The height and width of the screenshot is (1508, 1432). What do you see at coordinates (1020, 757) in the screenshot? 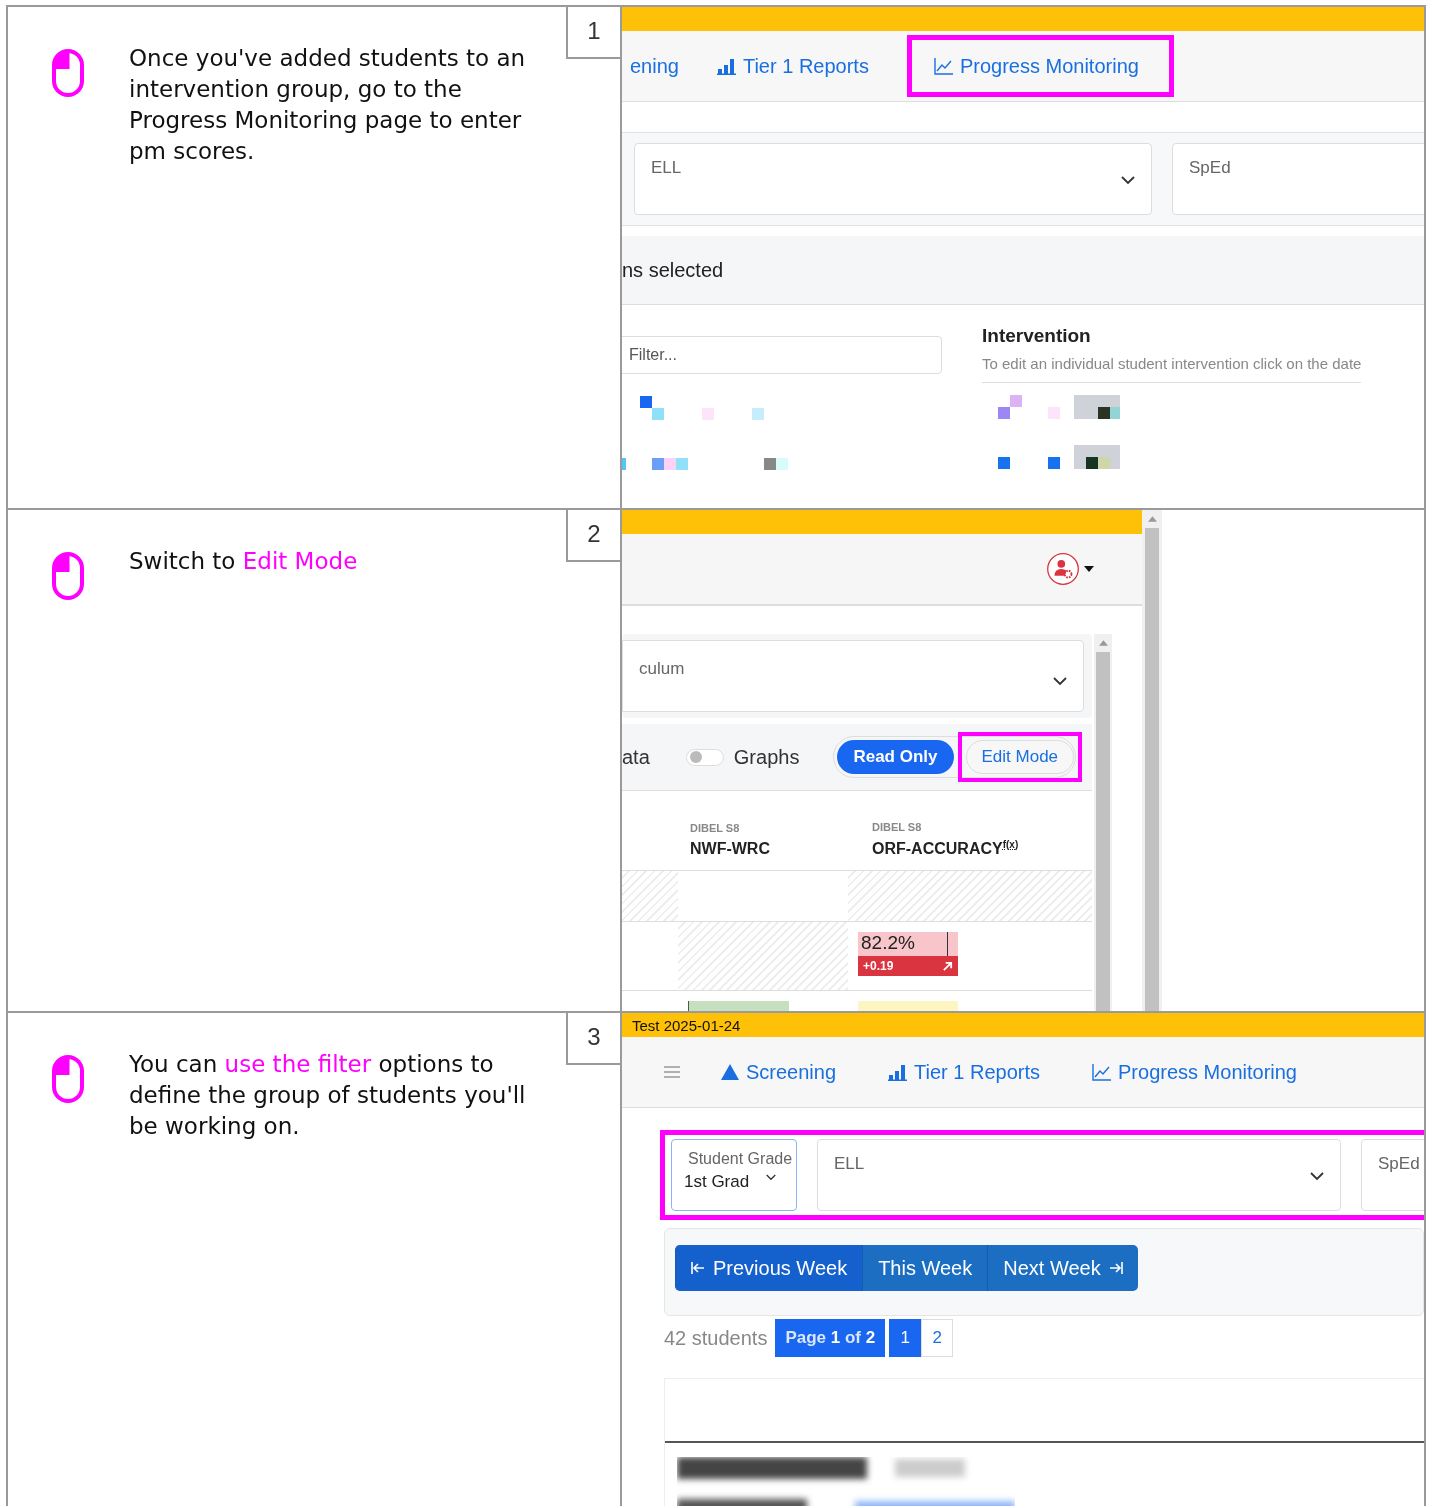
I see `mode-button: Edit Mode` at bounding box center [1020, 757].